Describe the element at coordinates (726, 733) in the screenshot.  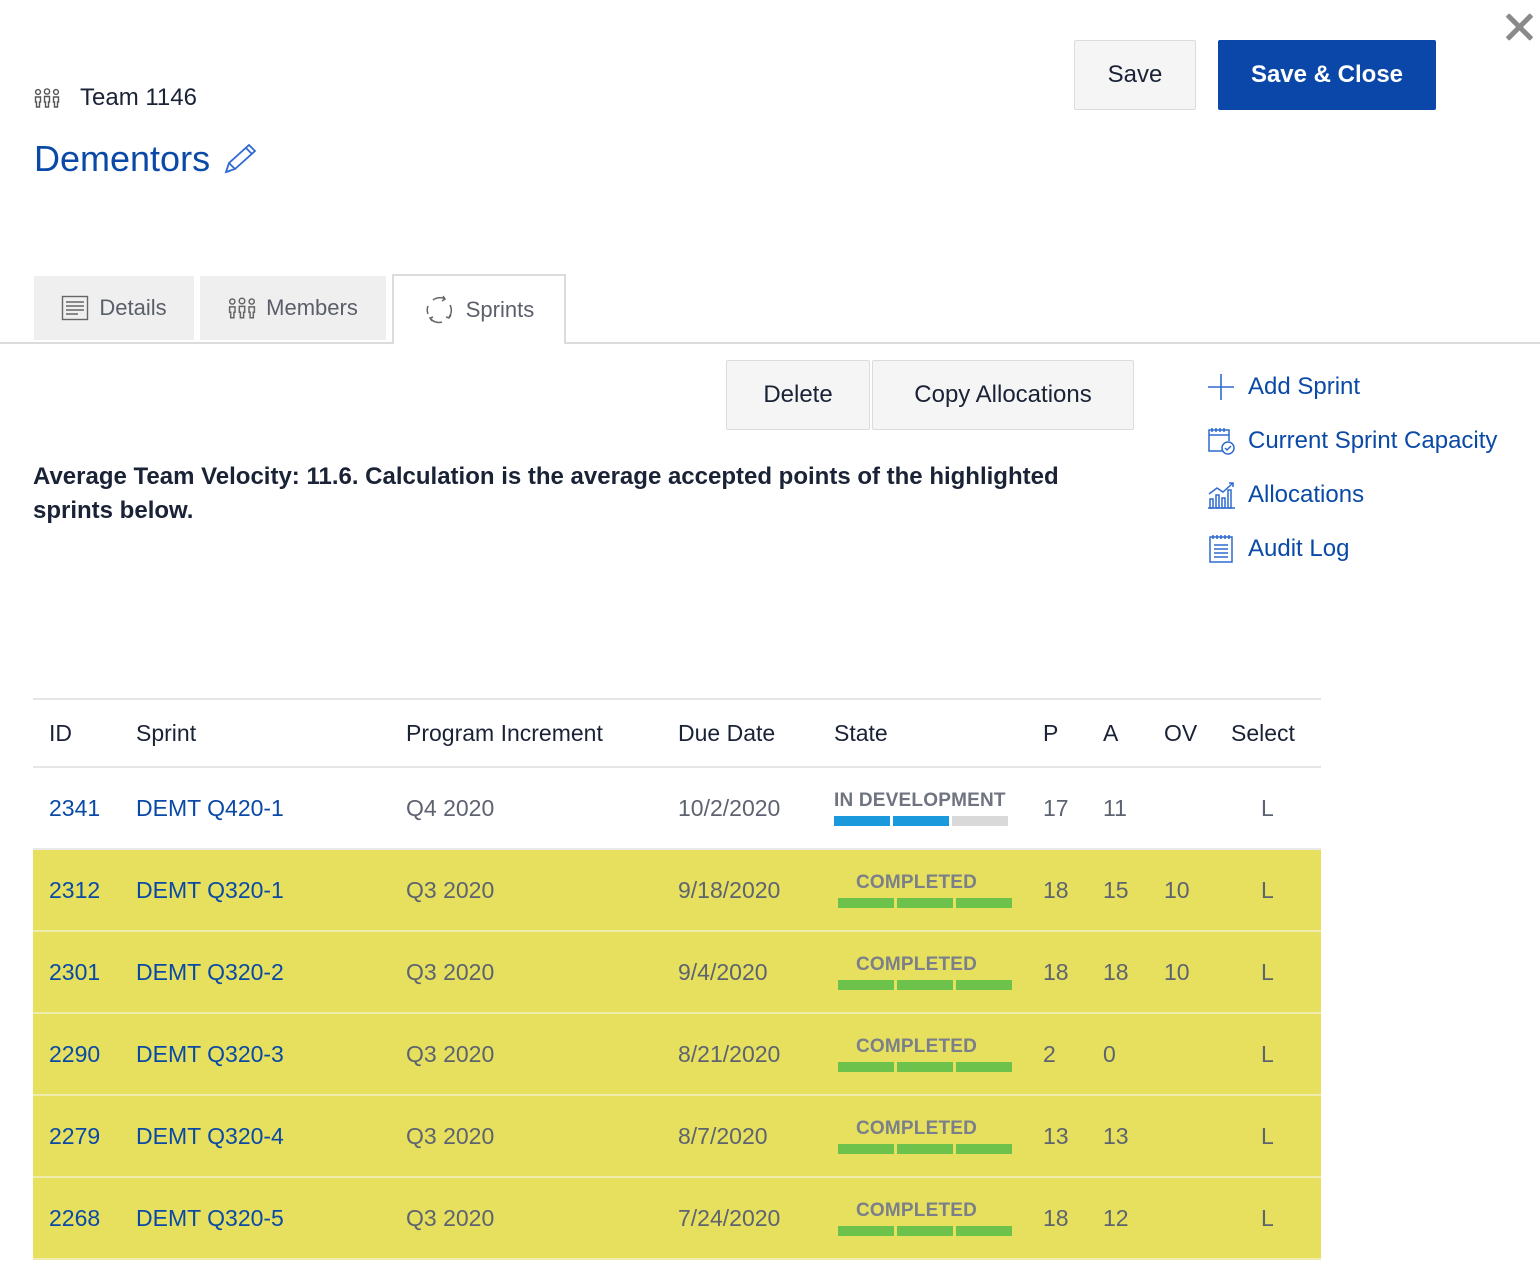
I see `column-header-due-date: Due Date` at that location.